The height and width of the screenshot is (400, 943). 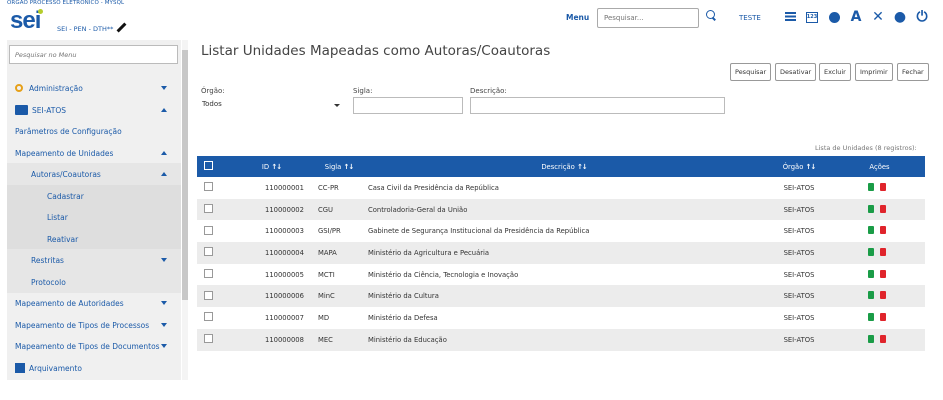 I want to click on orgao-select: Todos, so click(x=271, y=105).